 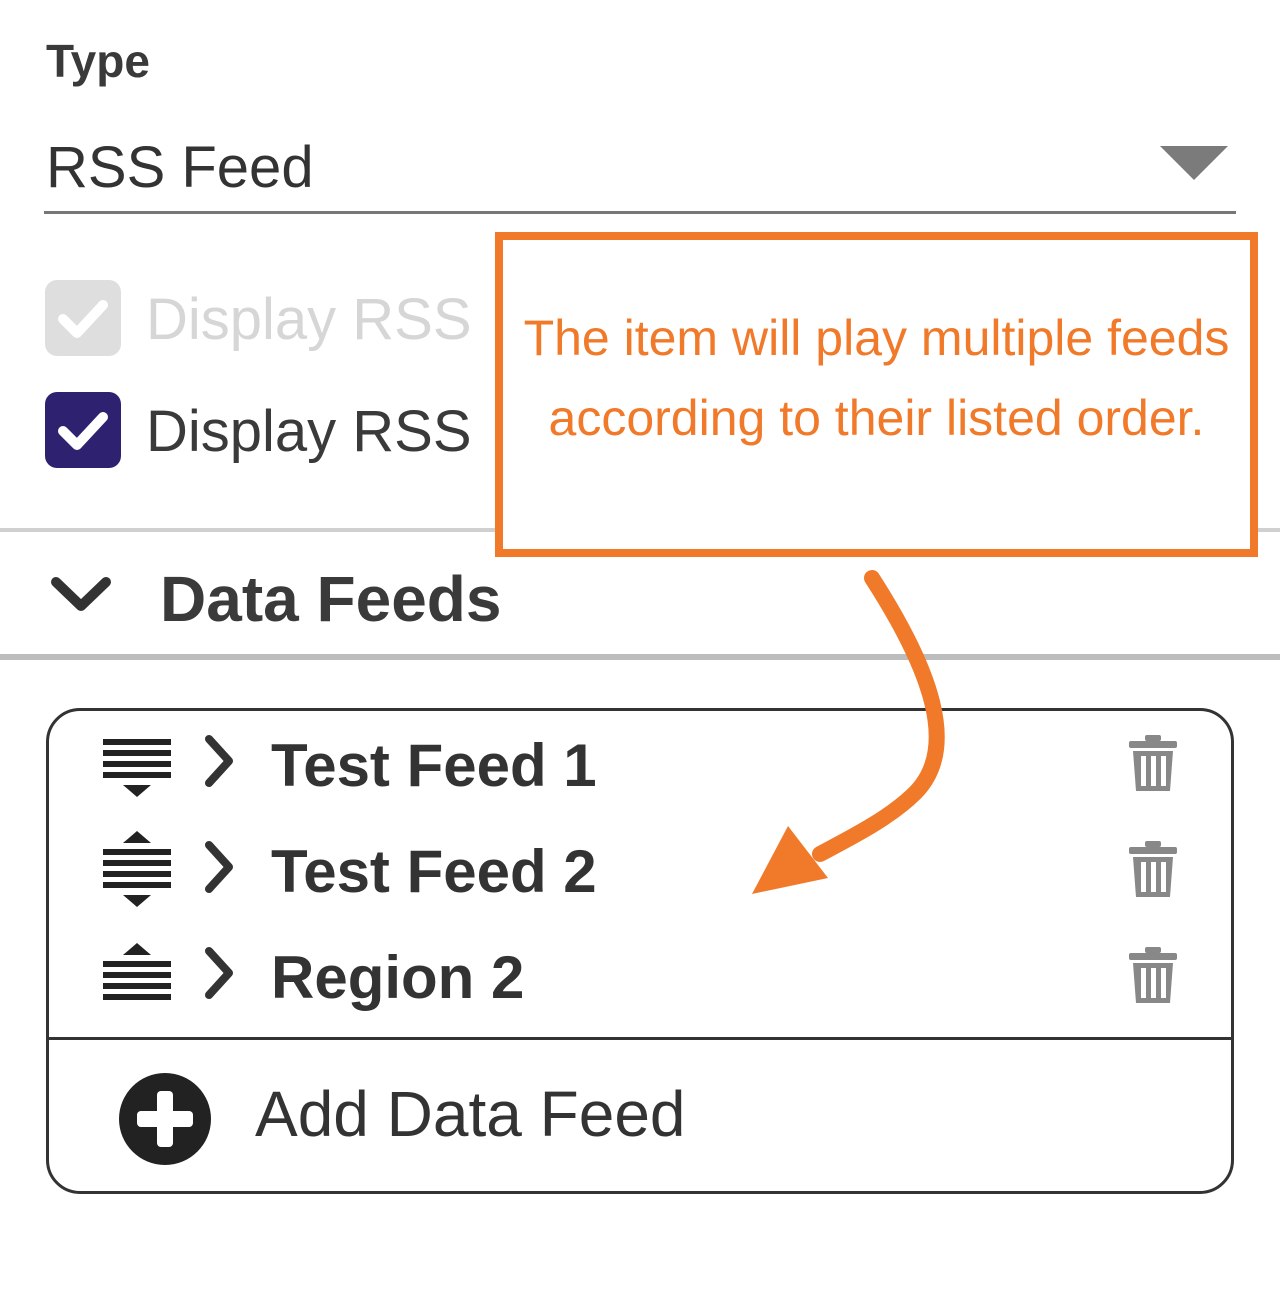 What do you see at coordinates (309, 431) in the screenshot?
I see `display-rss-label: Display RSS` at bounding box center [309, 431].